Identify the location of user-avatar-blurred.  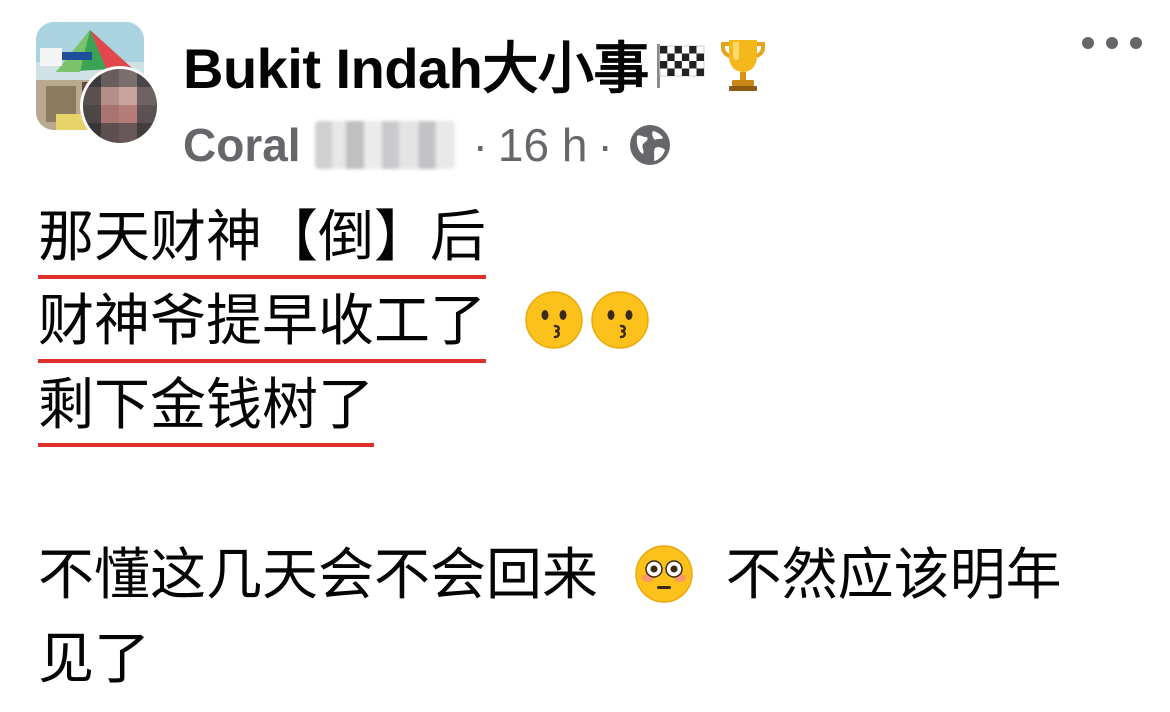
(120, 106).